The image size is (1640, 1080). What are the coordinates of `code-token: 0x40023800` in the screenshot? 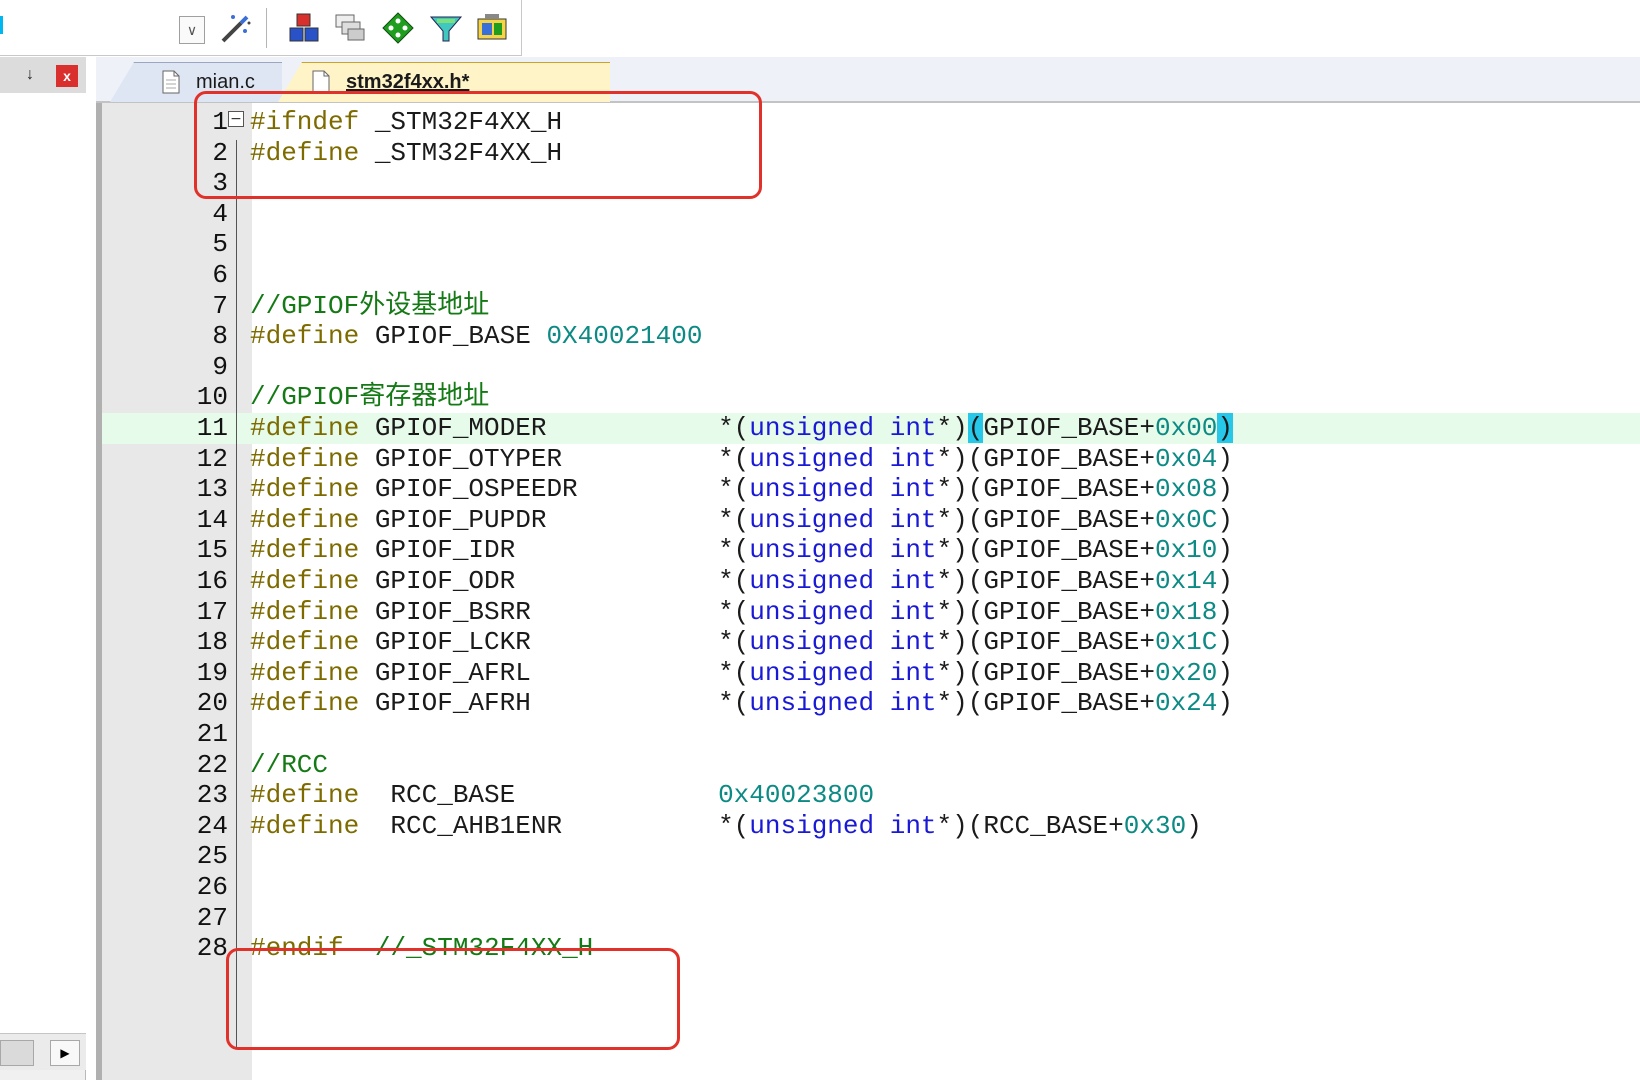 It's located at (796, 795).